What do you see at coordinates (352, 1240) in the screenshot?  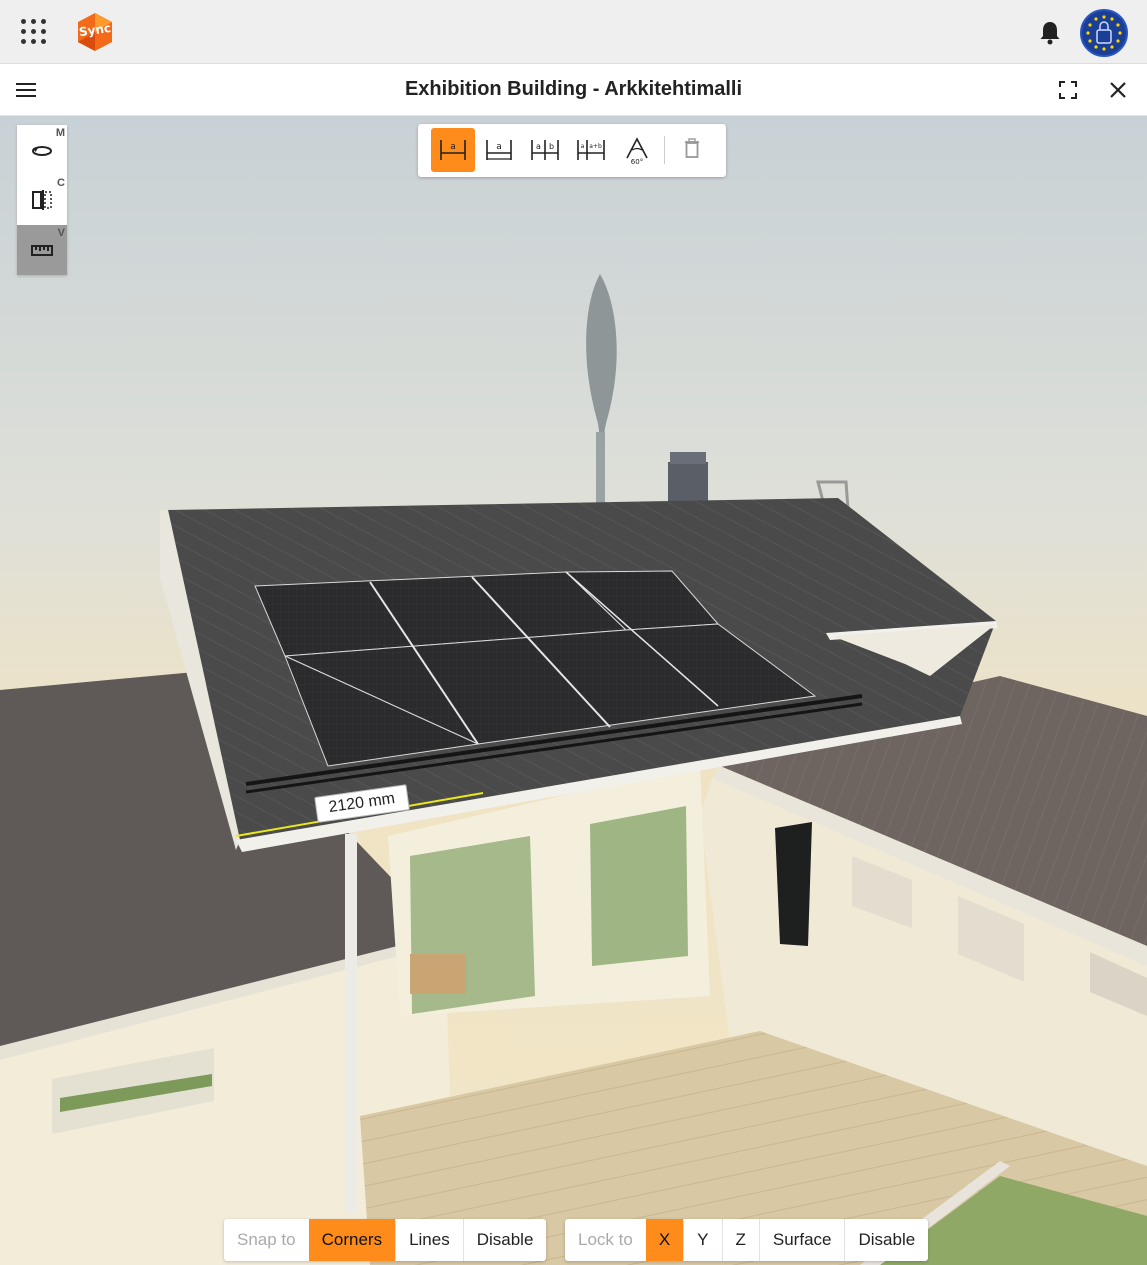 I see `snap-corners-button: Corners` at bounding box center [352, 1240].